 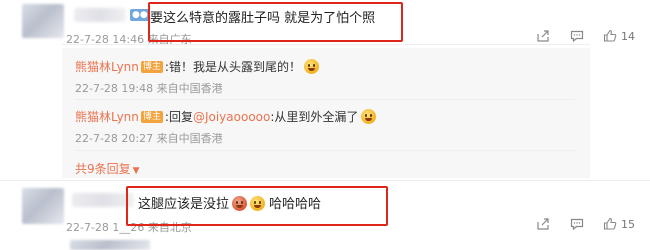 I want to click on reply-text: :从里到外全漏了, so click(x=314, y=117).